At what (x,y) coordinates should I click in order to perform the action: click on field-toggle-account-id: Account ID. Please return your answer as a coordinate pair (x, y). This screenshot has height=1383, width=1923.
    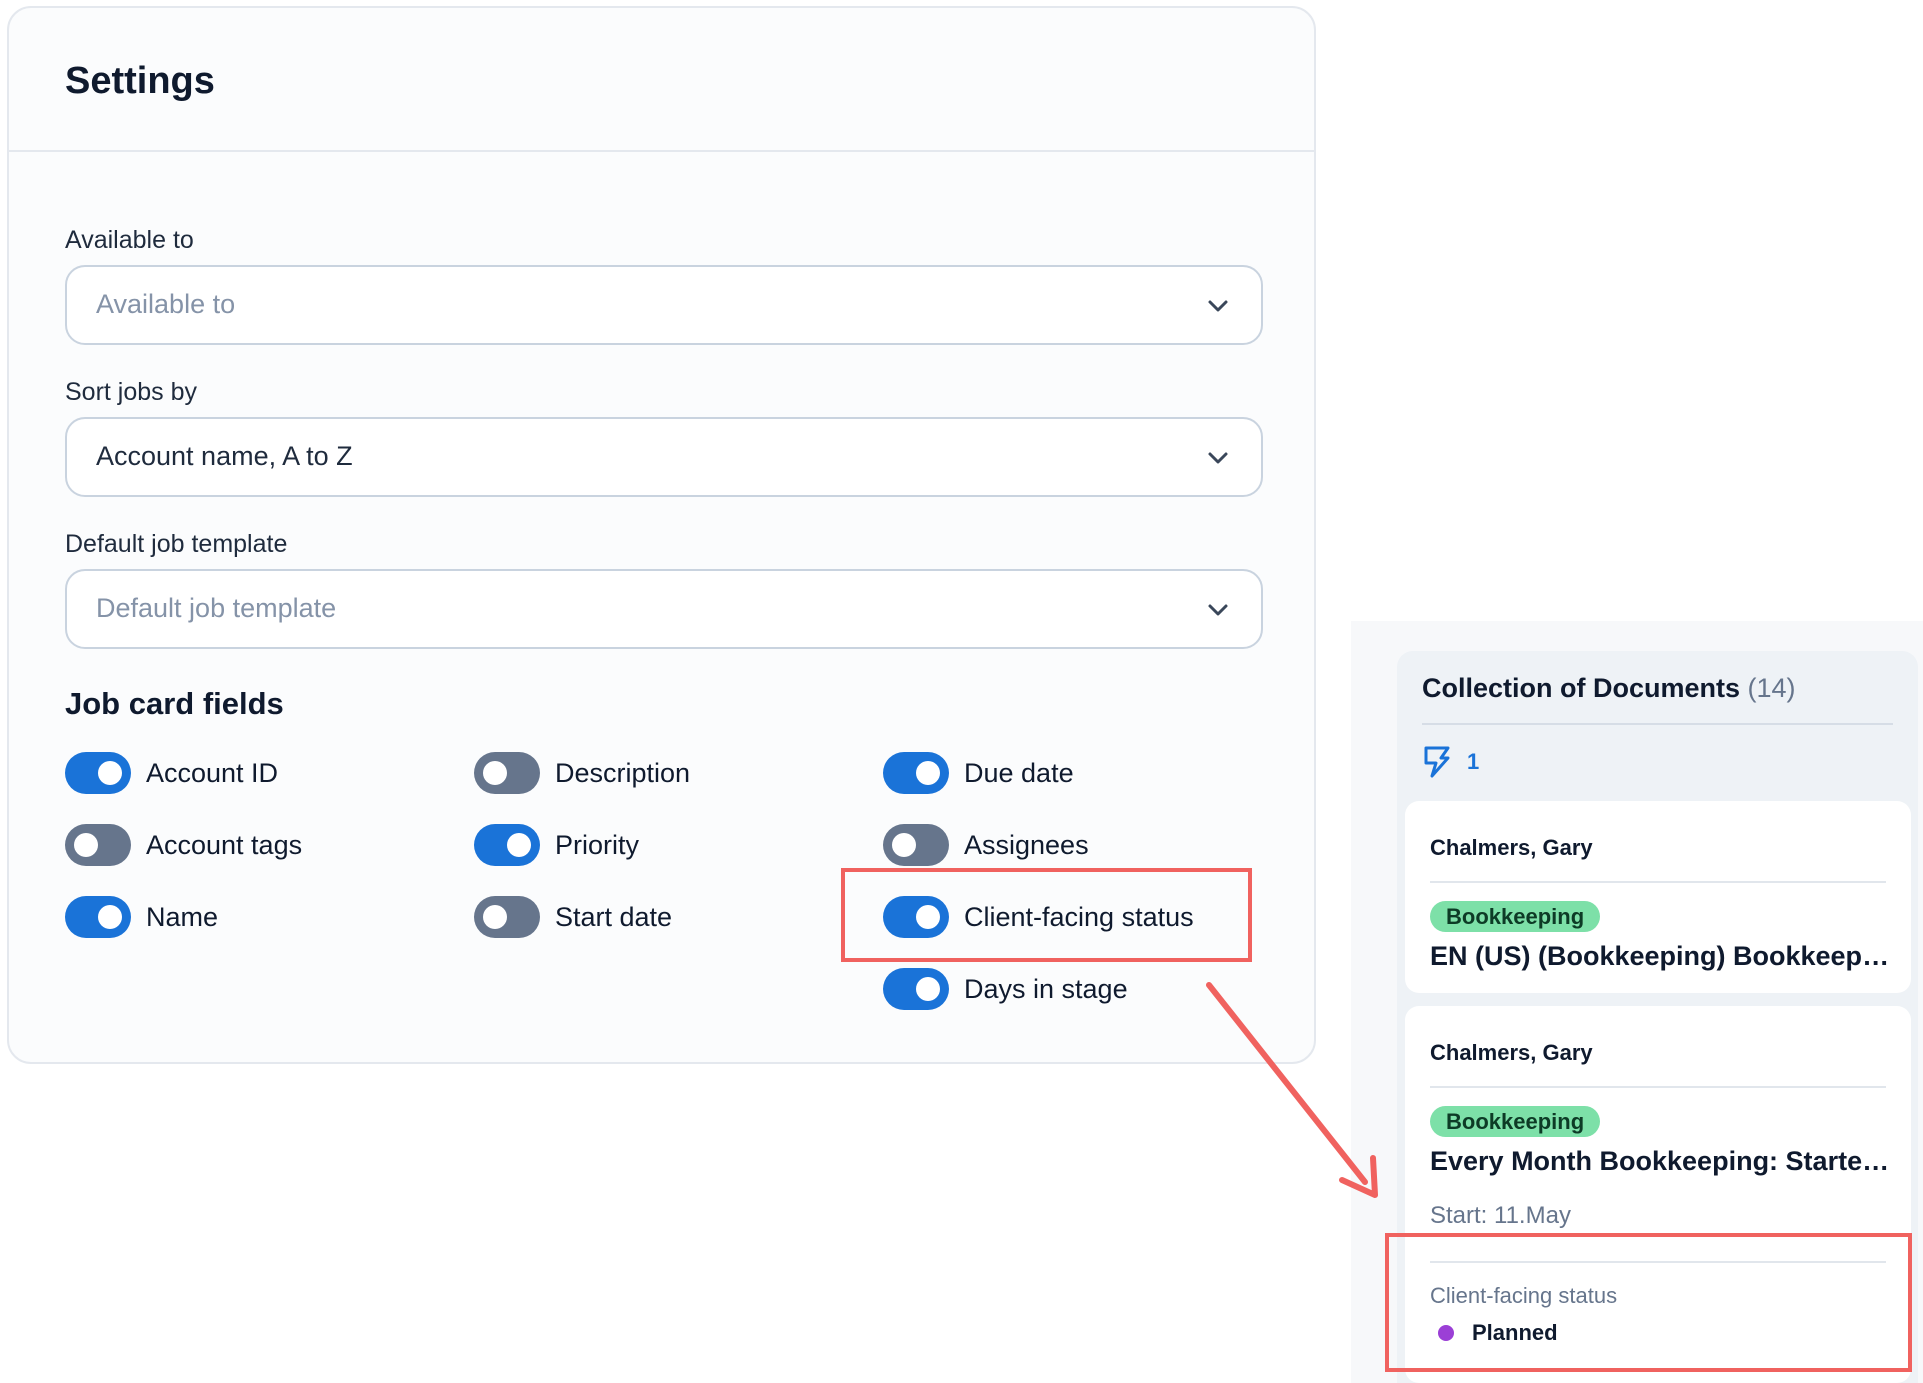
    Looking at the image, I should click on (171, 773).